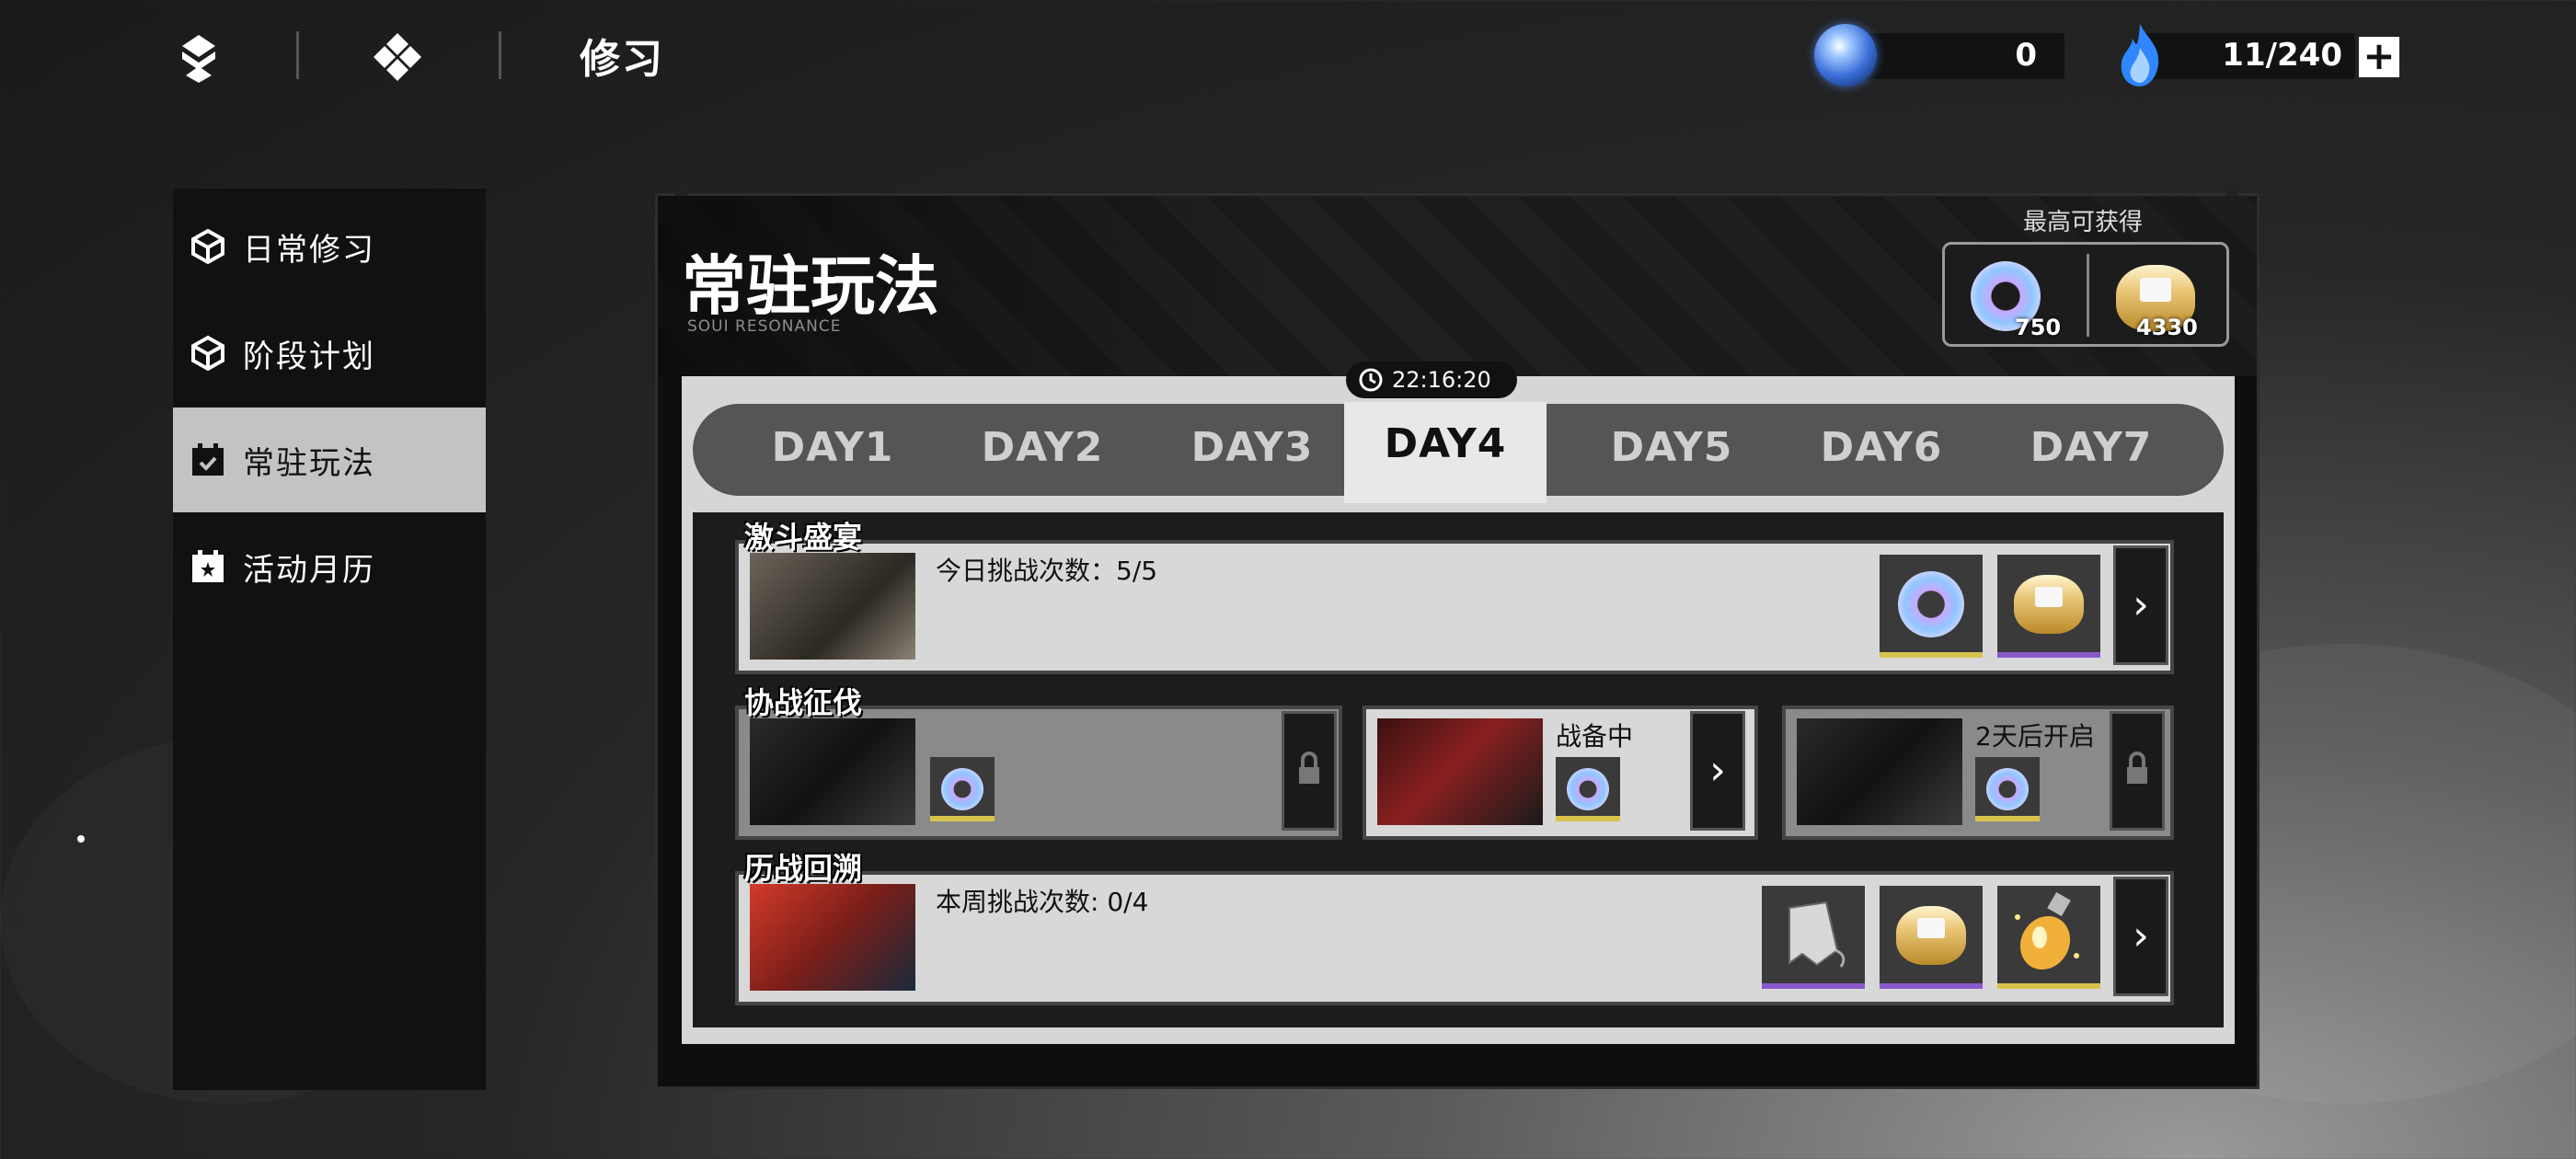  I want to click on row-title: 协战征伐, so click(803, 702).